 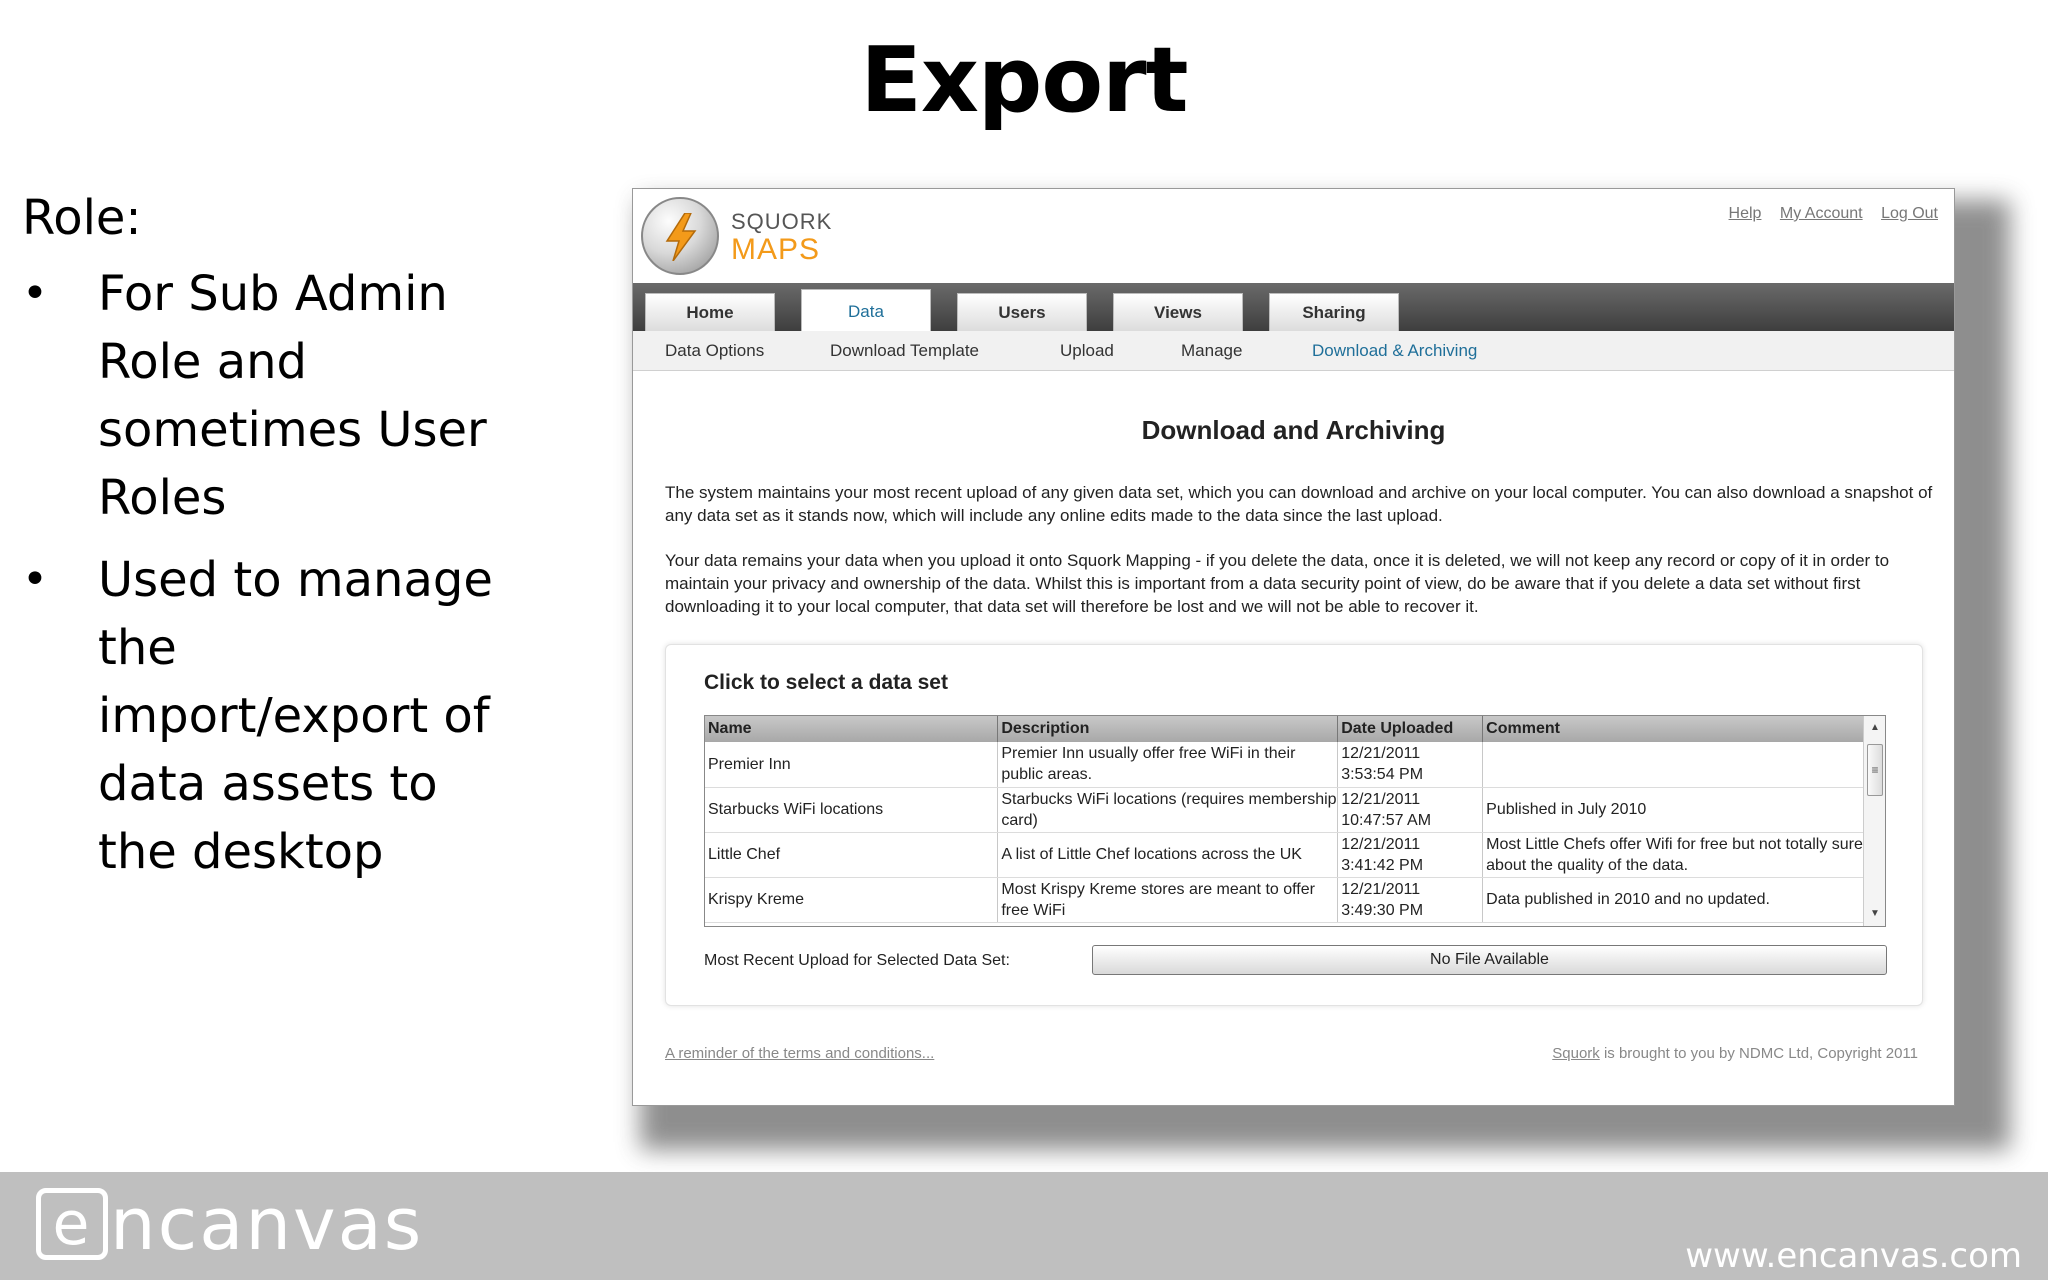 What do you see at coordinates (710, 312) in the screenshot?
I see `tab-home: Home` at bounding box center [710, 312].